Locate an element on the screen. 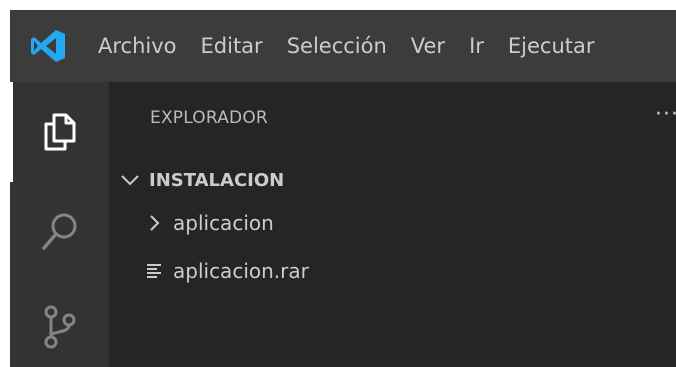 The width and height of the screenshot is (676, 367). tree-item-aplicacion-folder: aplicacion is located at coordinates (191, 223).